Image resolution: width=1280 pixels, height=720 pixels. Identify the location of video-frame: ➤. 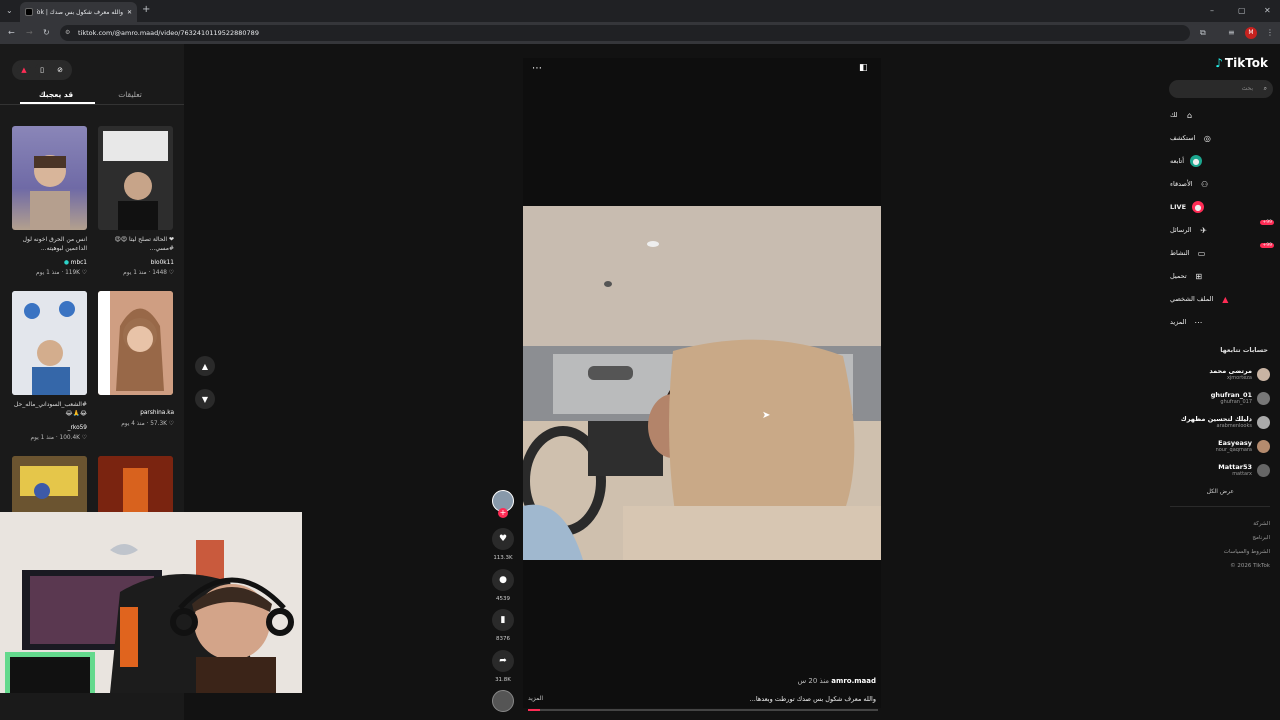
(702, 383).